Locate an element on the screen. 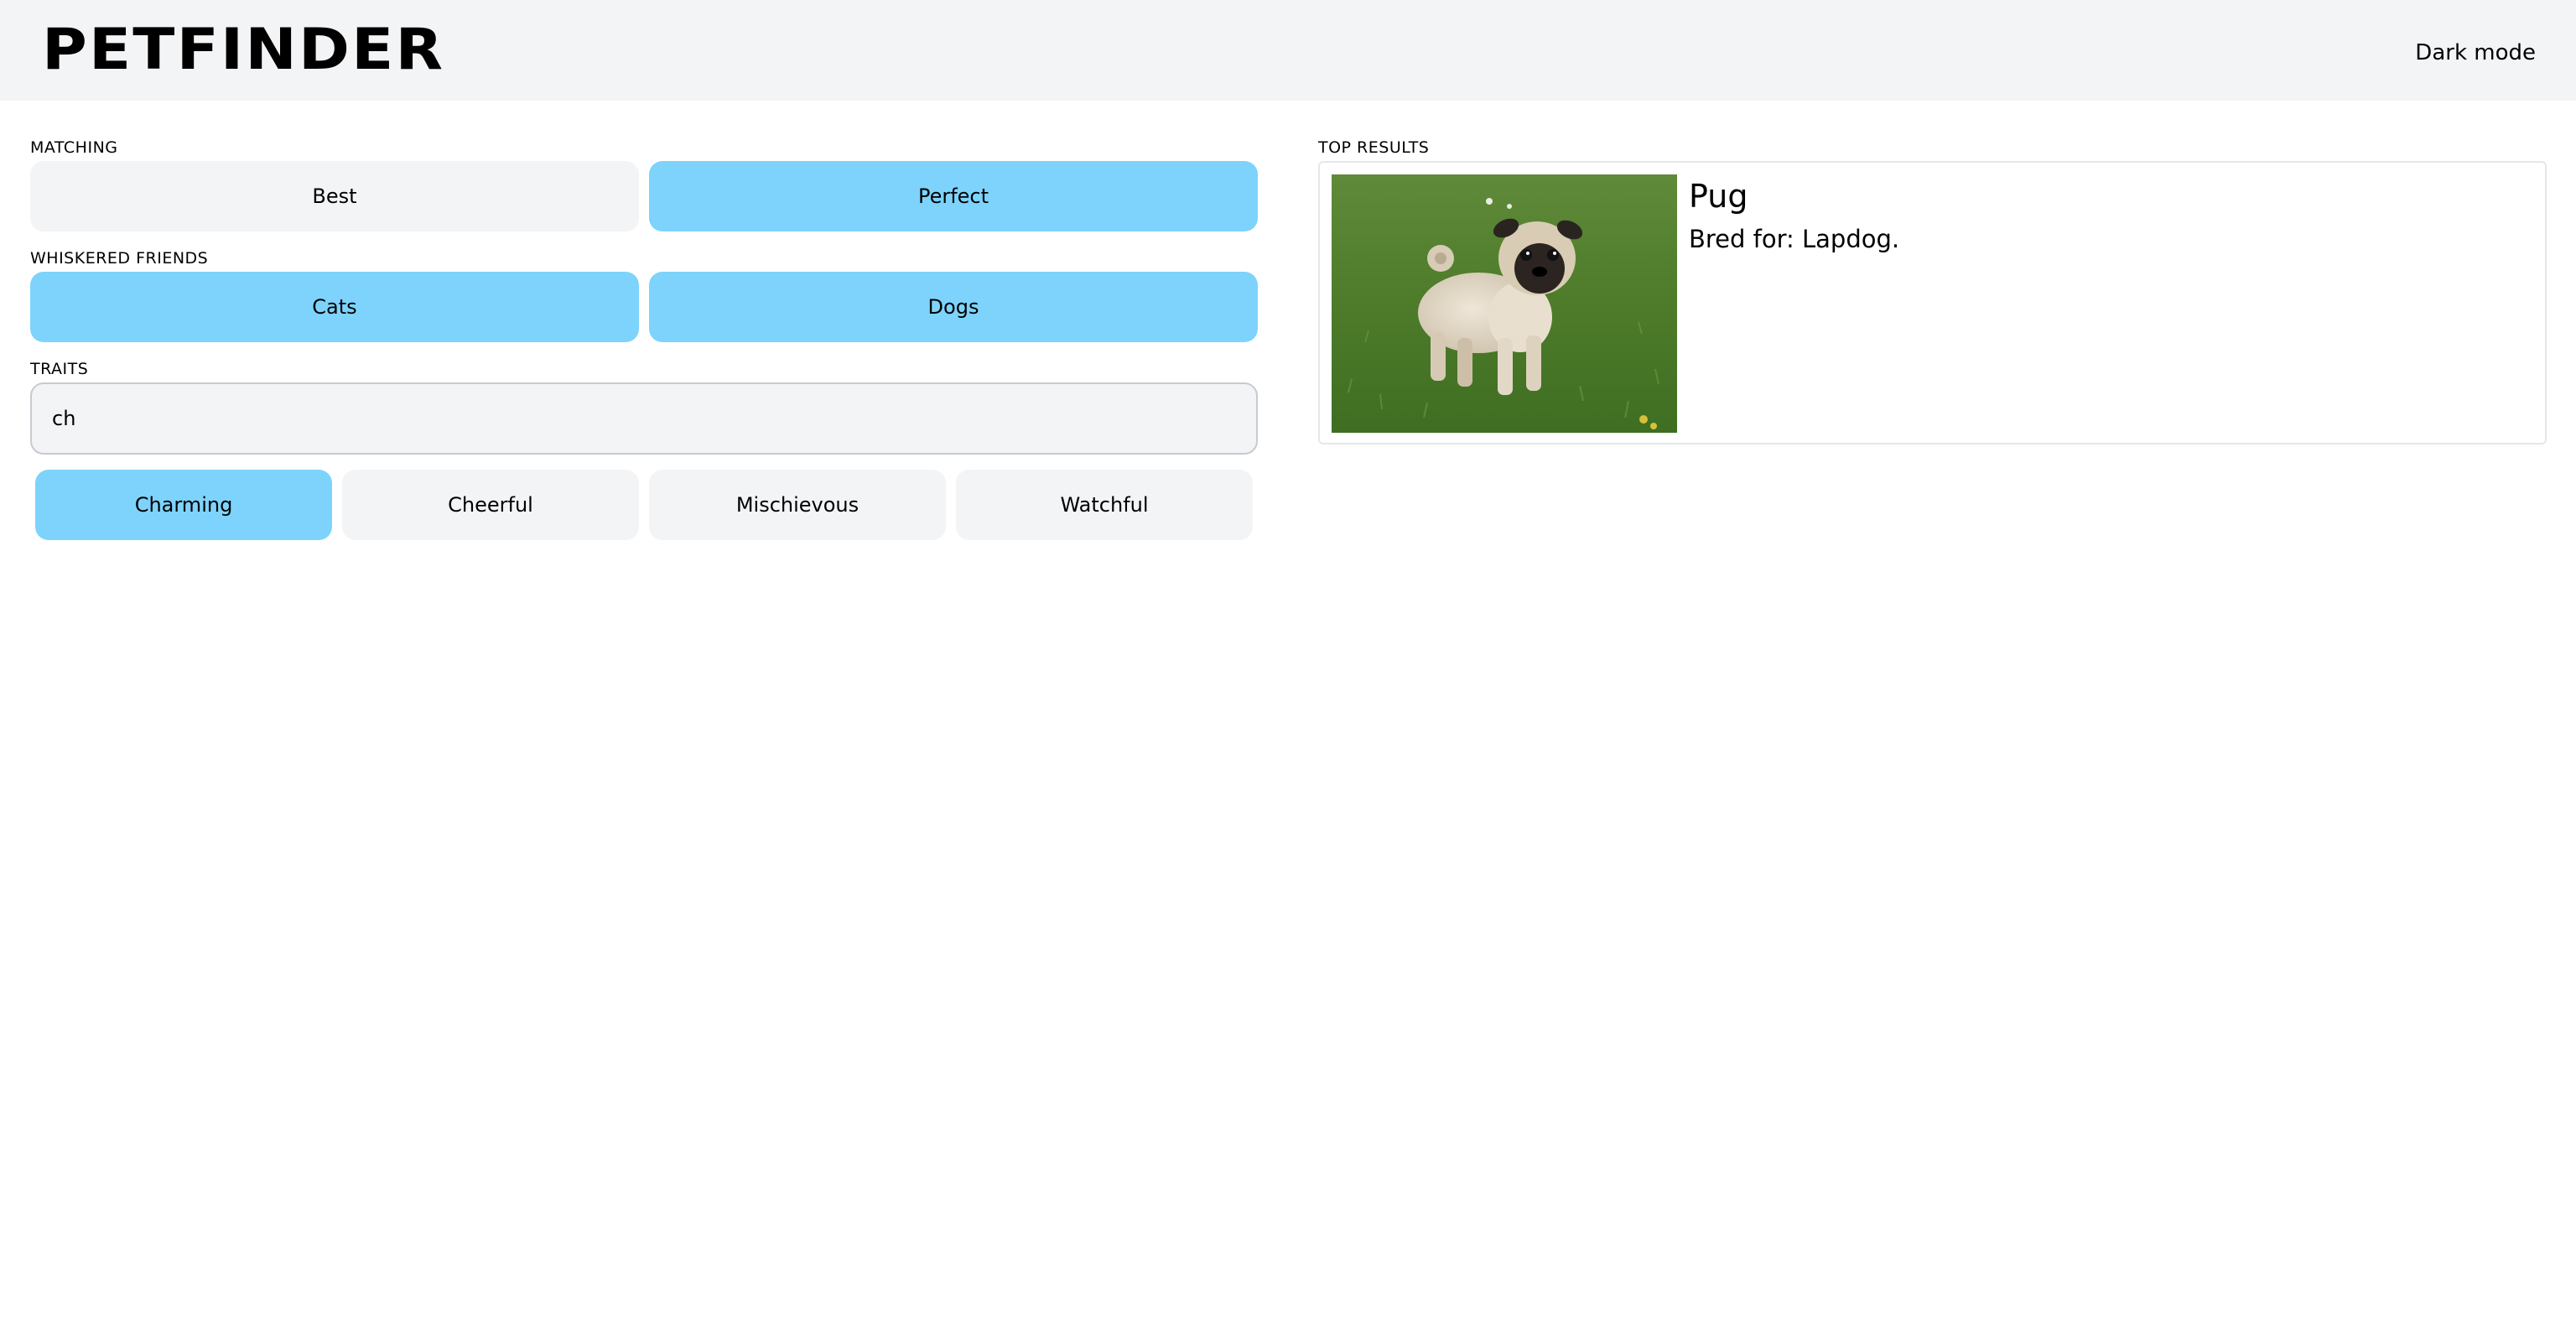 This screenshot has height=1331, width=2576. whiskered-friends-label: WHISKERED FRIENDS is located at coordinates (119, 259).